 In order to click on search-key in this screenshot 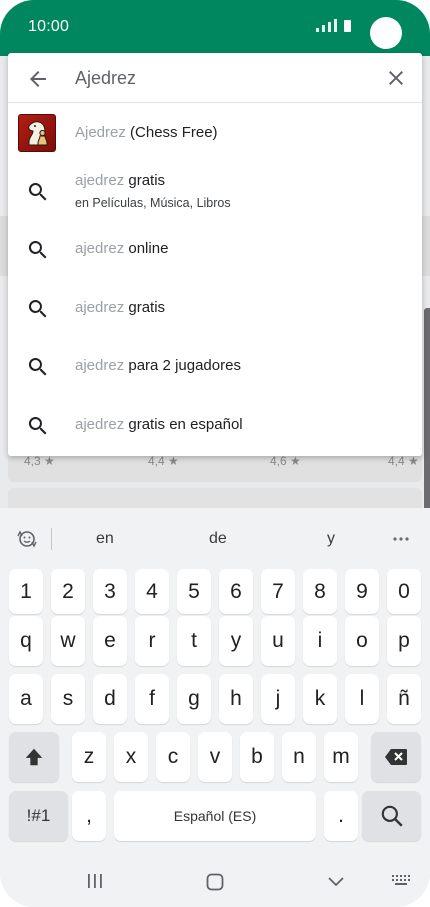, I will do `click(391, 816)`.